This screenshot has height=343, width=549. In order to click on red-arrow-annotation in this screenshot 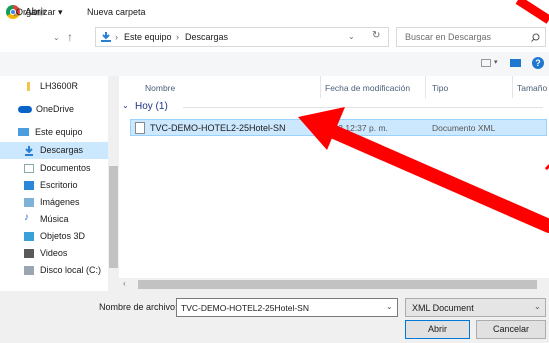, I will do `click(532, 12)`.